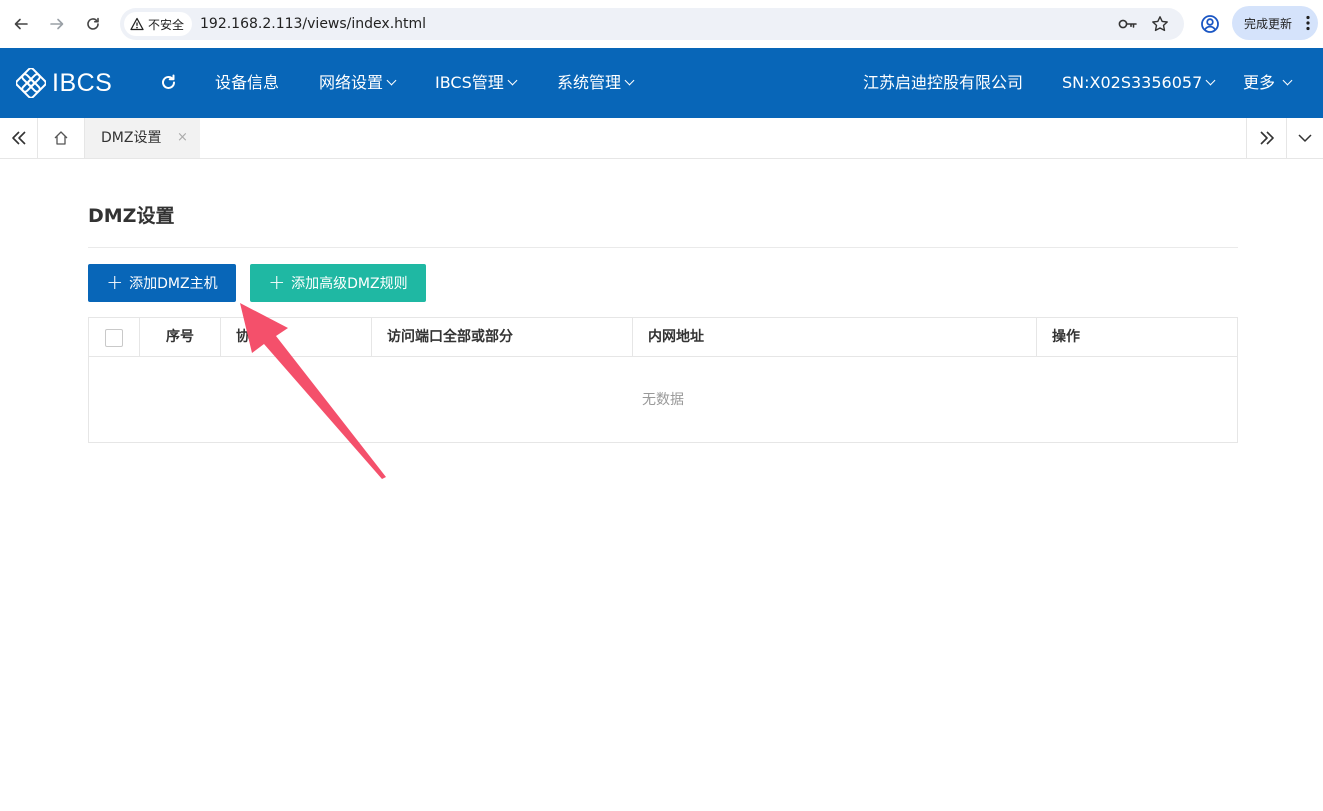 This screenshot has width=1323, height=811. What do you see at coordinates (131, 138) in the screenshot?
I see `tab-dmz-settings-label: DMZ设置` at bounding box center [131, 138].